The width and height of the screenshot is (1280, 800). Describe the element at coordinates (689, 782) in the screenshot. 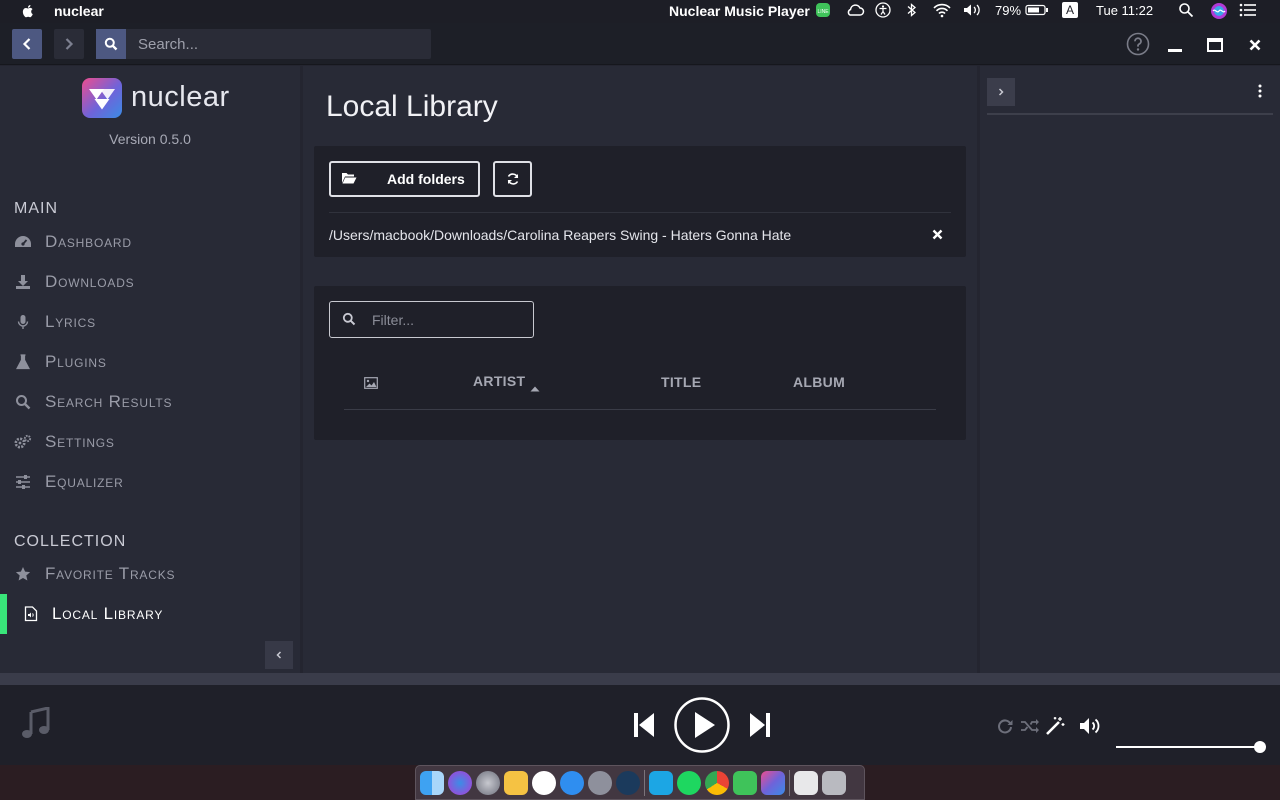

I see `dock-spotify-icon` at that location.